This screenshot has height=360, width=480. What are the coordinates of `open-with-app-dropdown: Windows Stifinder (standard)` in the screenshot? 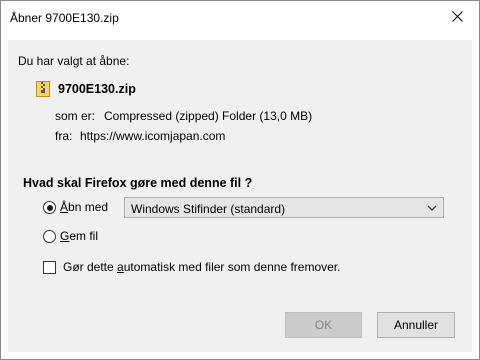 It's located at (284, 207).